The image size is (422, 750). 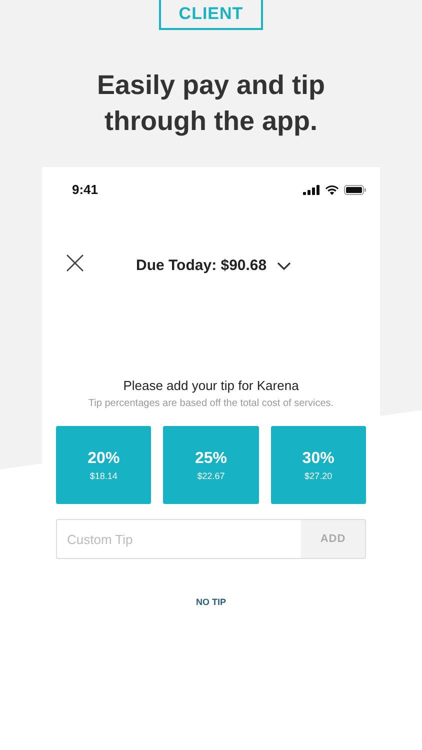 What do you see at coordinates (311, 189) in the screenshot?
I see `signal-icon` at bounding box center [311, 189].